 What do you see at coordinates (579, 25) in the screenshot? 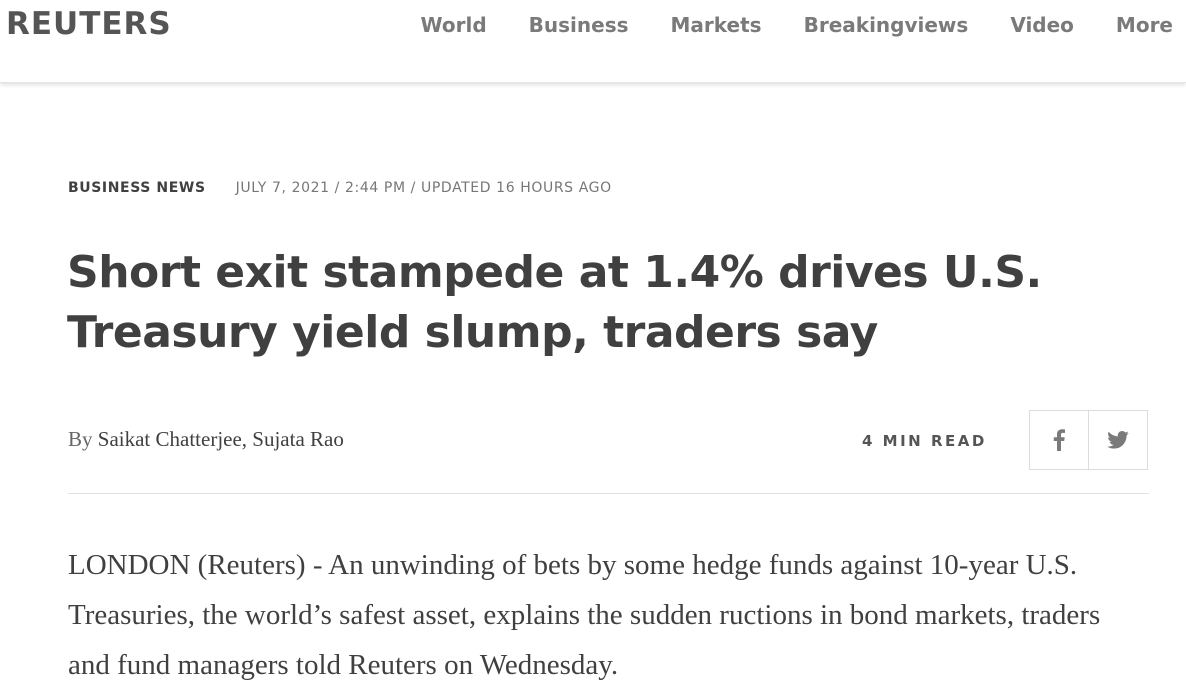
I see `nav-item-business: Business` at bounding box center [579, 25].